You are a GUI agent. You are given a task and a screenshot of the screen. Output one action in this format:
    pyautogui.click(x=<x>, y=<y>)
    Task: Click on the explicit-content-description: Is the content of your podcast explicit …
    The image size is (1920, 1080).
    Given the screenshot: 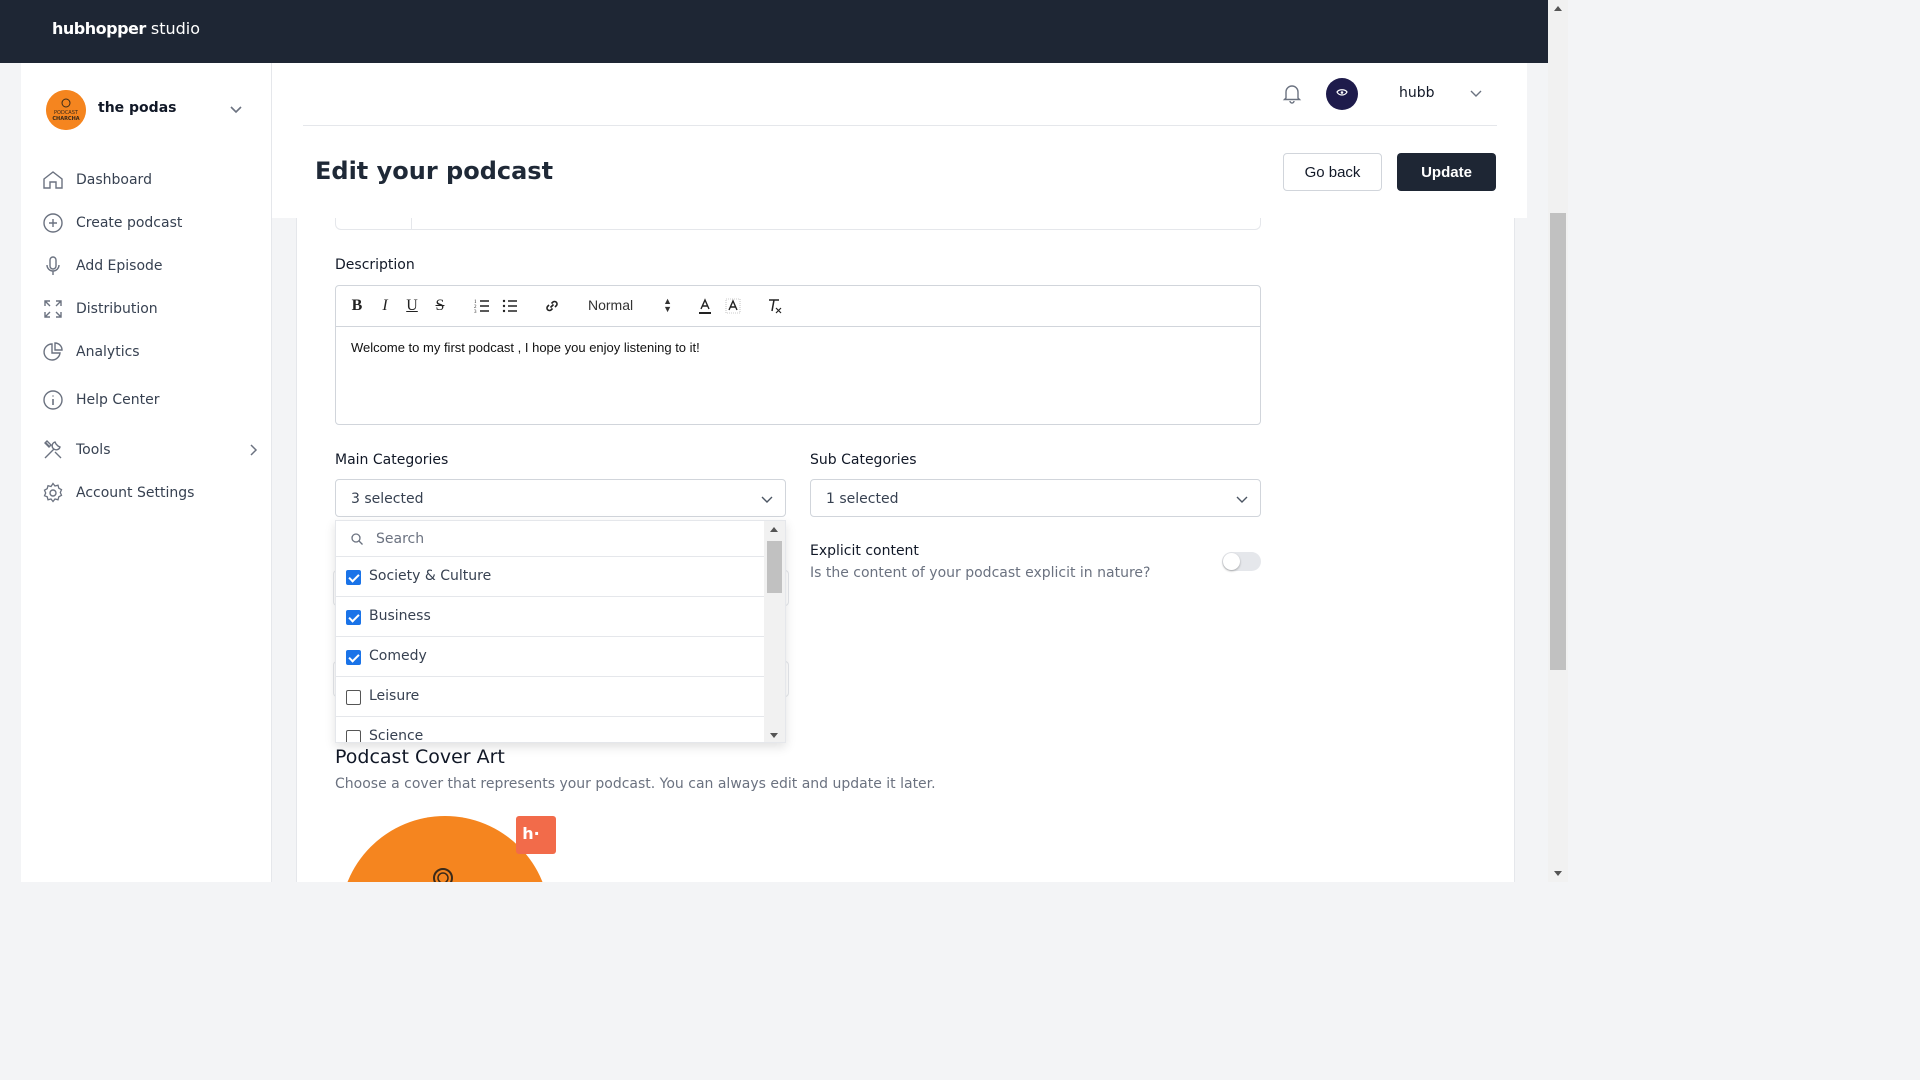 What is the action you would take?
    pyautogui.click(x=980, y=573)
    